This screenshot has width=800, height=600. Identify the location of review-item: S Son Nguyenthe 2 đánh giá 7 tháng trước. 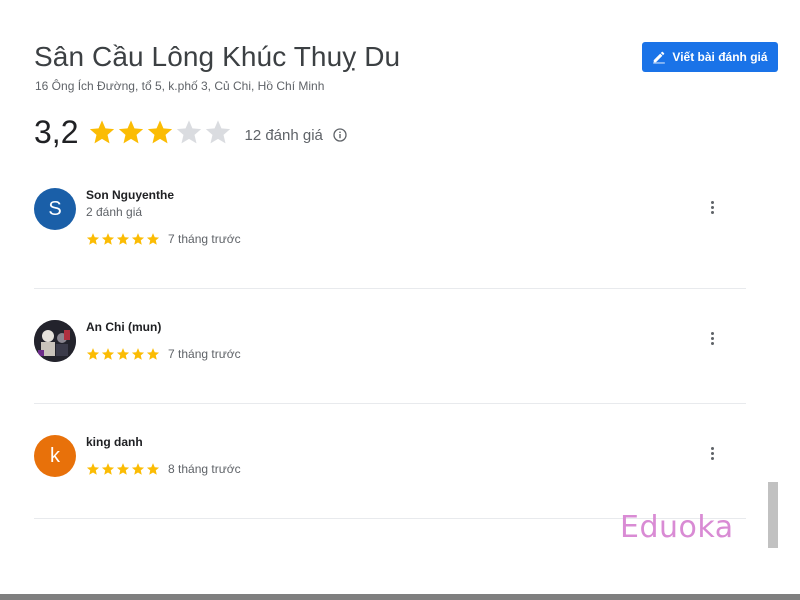
(390, 223).